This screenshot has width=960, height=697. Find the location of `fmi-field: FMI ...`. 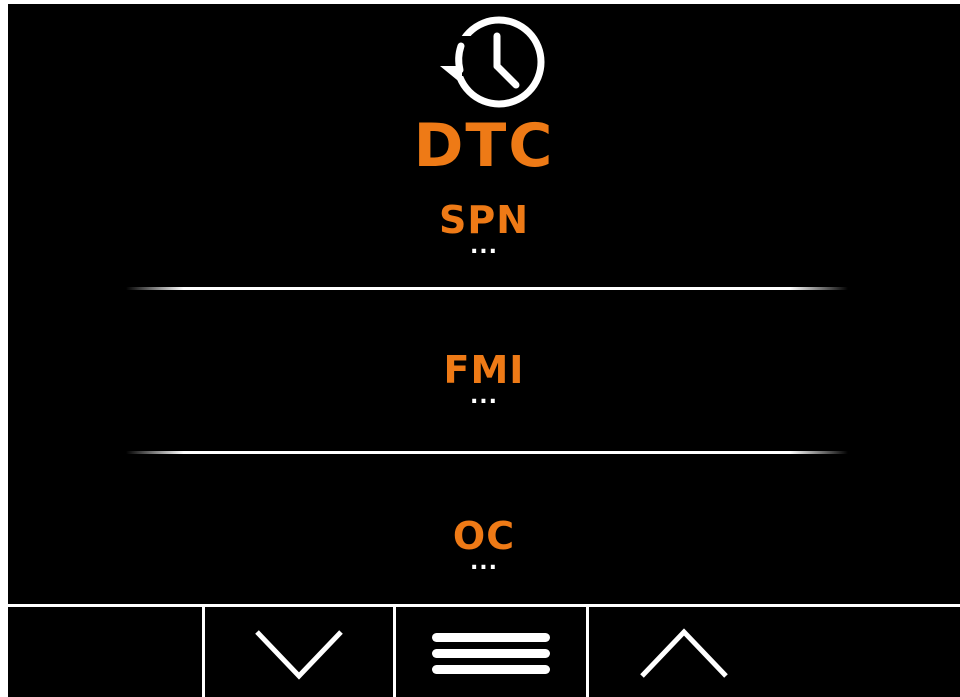

fmi-field: FMI ... is located at coordinates (484, 379).